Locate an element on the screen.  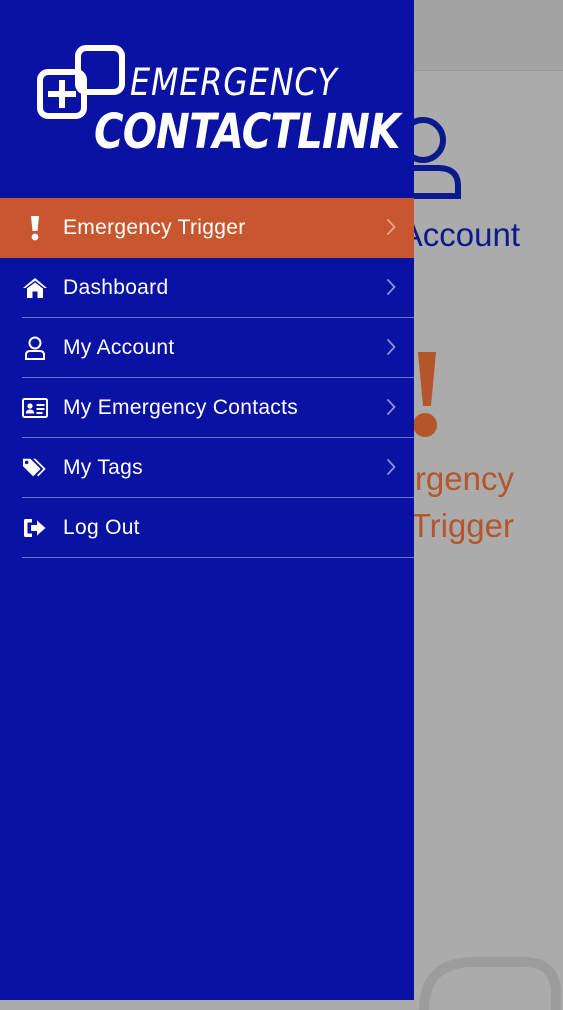
menu-item-my-tags: My Tags is located at coordinates (218, 468).